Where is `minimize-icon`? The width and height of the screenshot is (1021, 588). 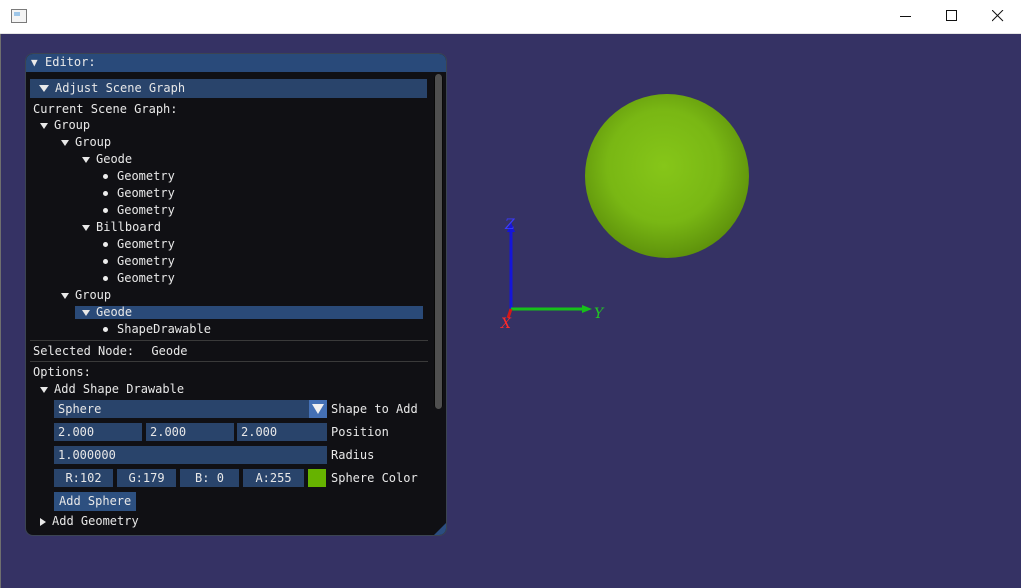
minimize-icon is located at coordinates (905, 16).